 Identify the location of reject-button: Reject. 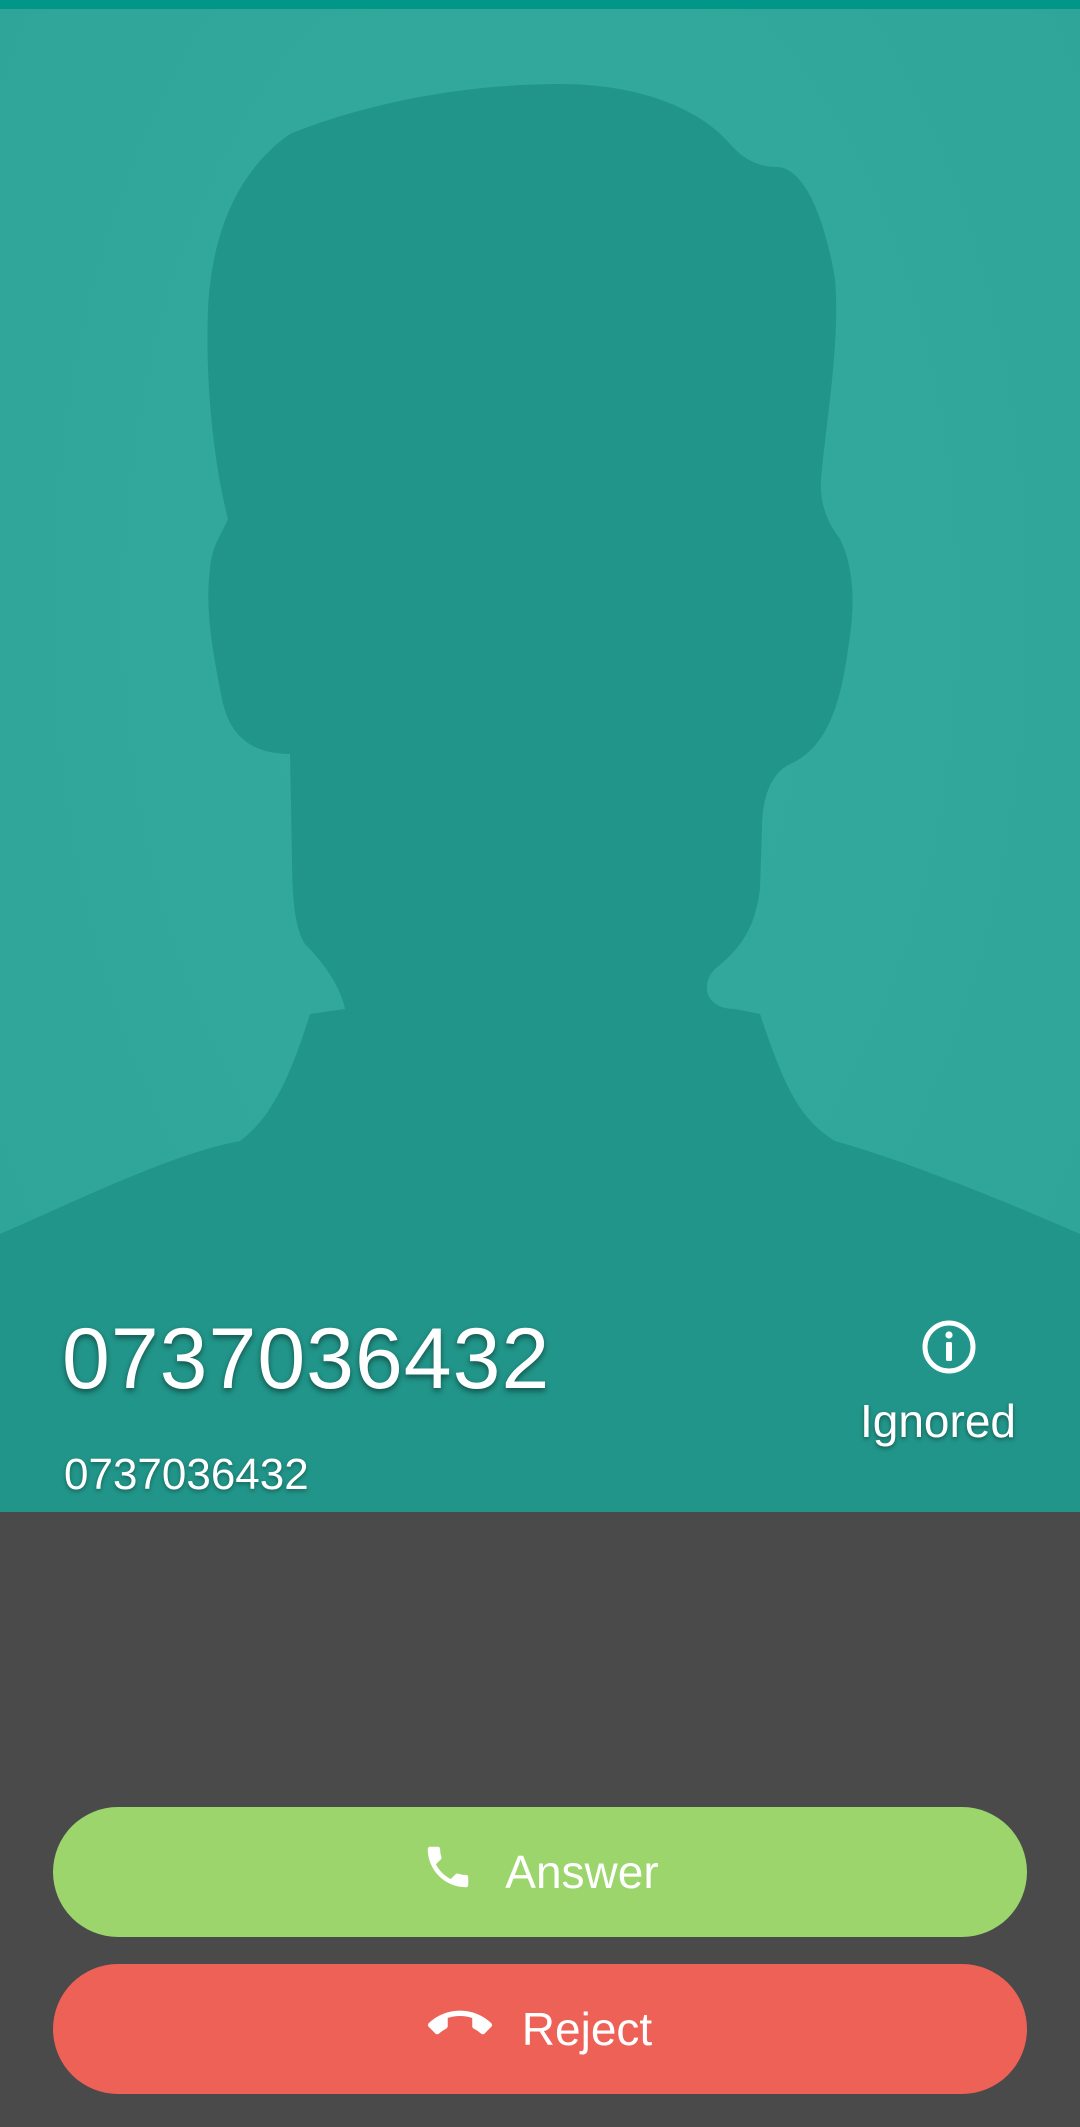
(540, 2029).